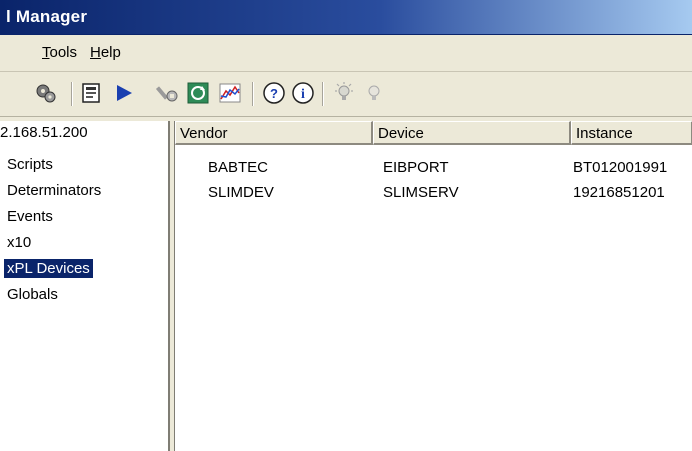 This screenshot has height=451, width=692. I want to click on cell-device: SLIMSERV, so click(421, 192).